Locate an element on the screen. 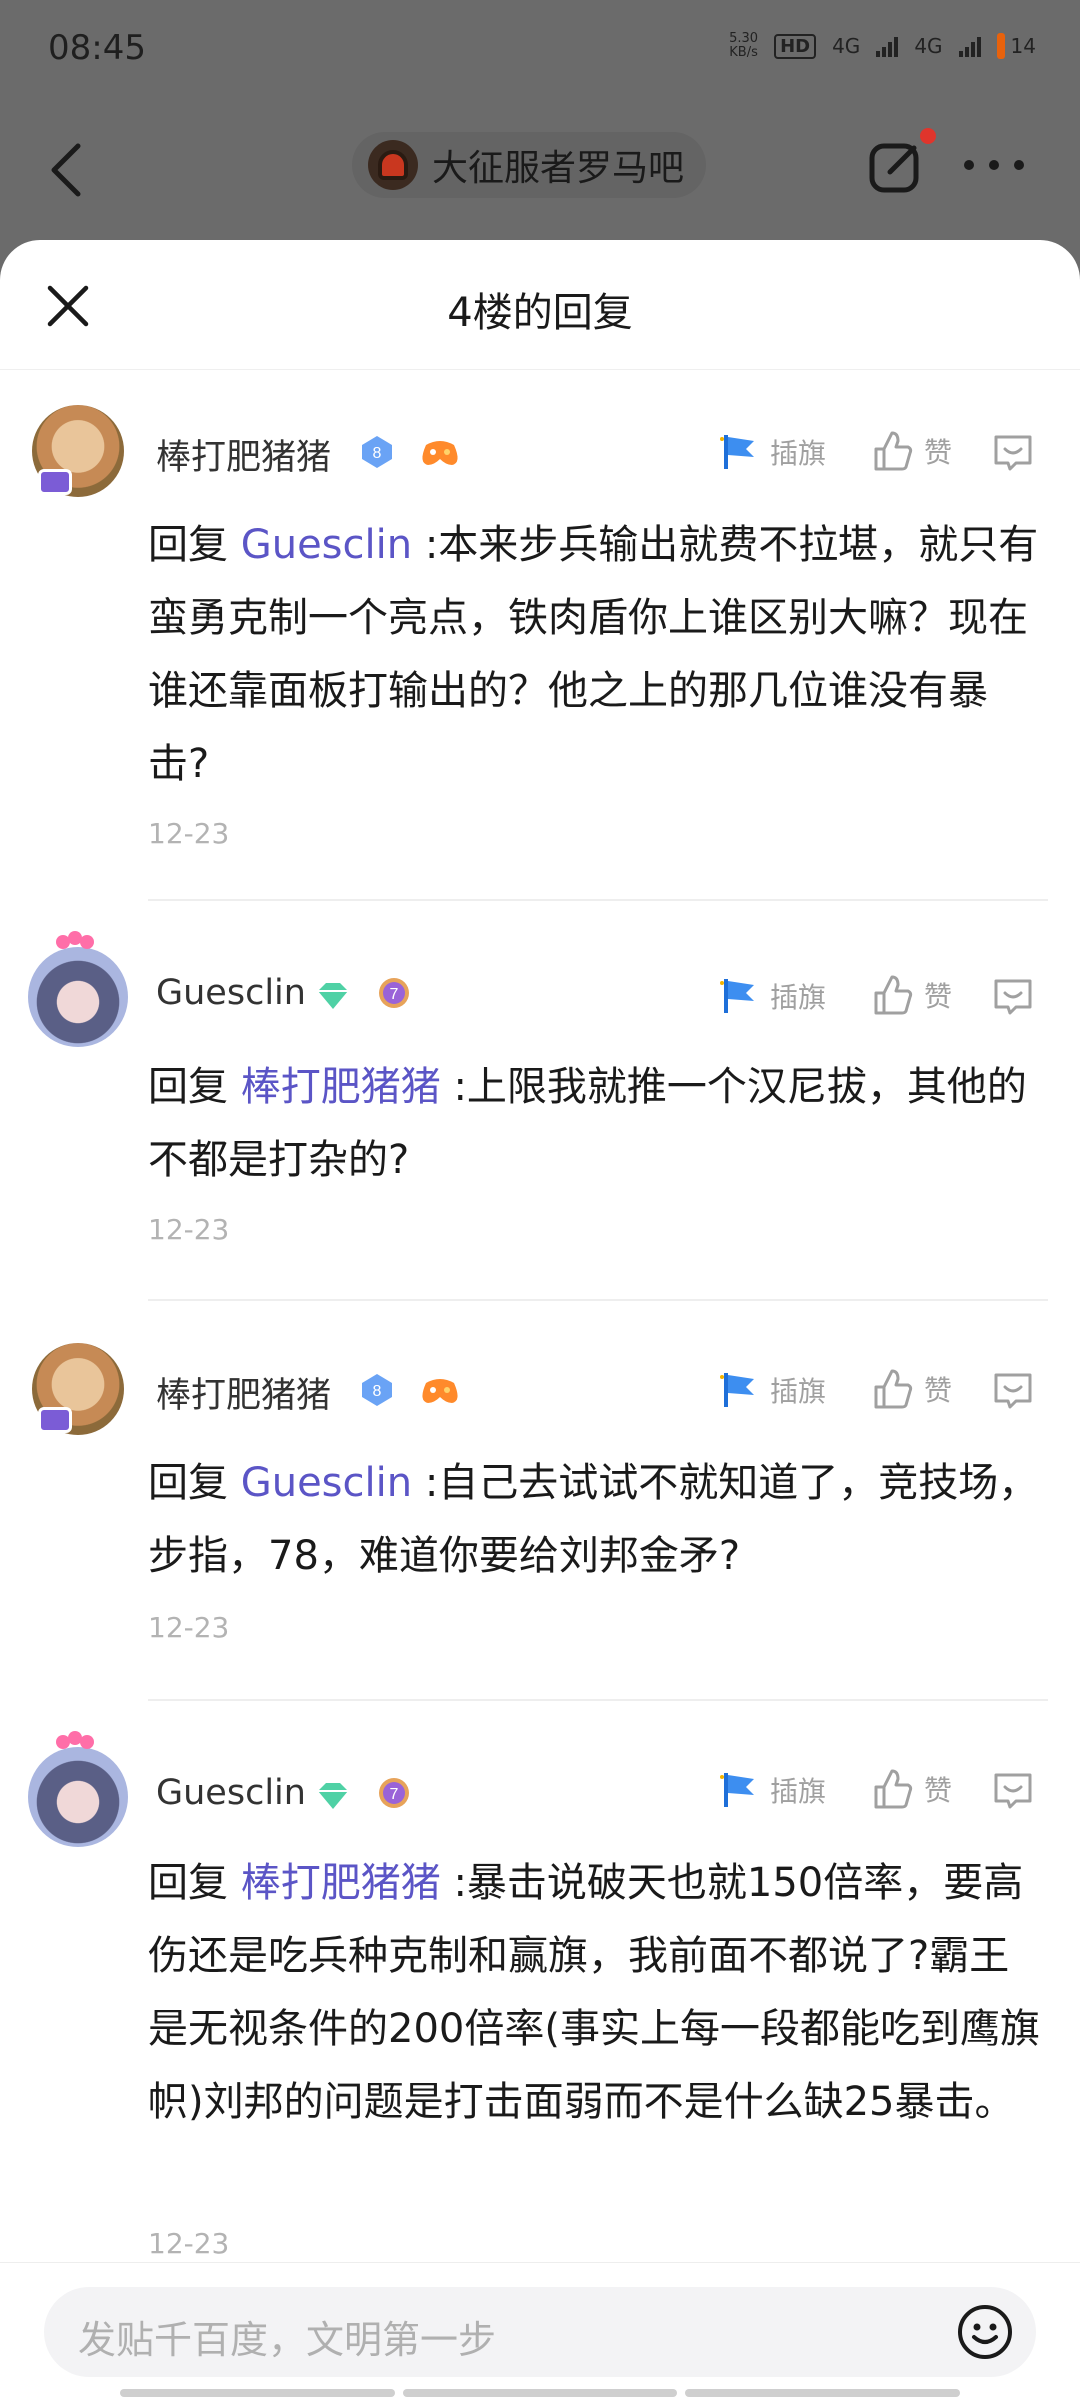  sheet-title: 4楼的回复 is located at coordinates (540, 313).